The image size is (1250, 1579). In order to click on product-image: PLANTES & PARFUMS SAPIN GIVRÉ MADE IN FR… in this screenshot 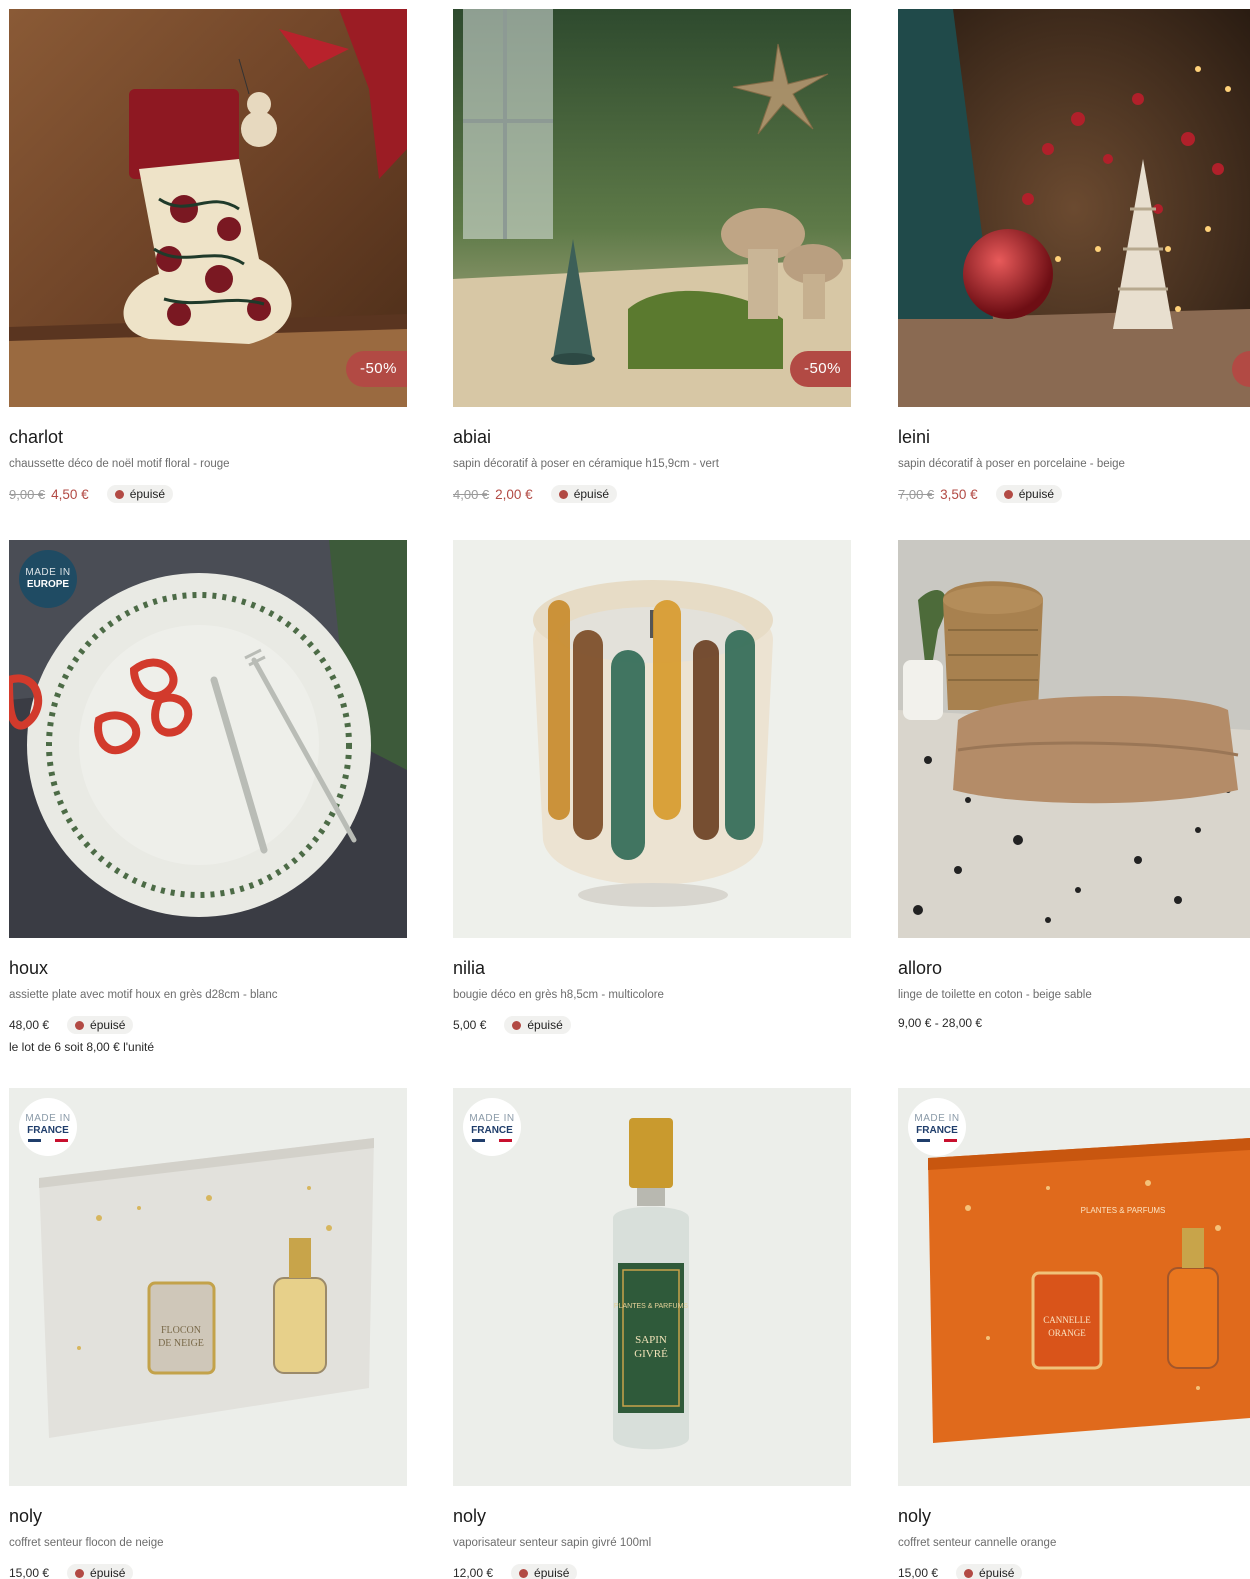, I will do `click(652, 1287)`.